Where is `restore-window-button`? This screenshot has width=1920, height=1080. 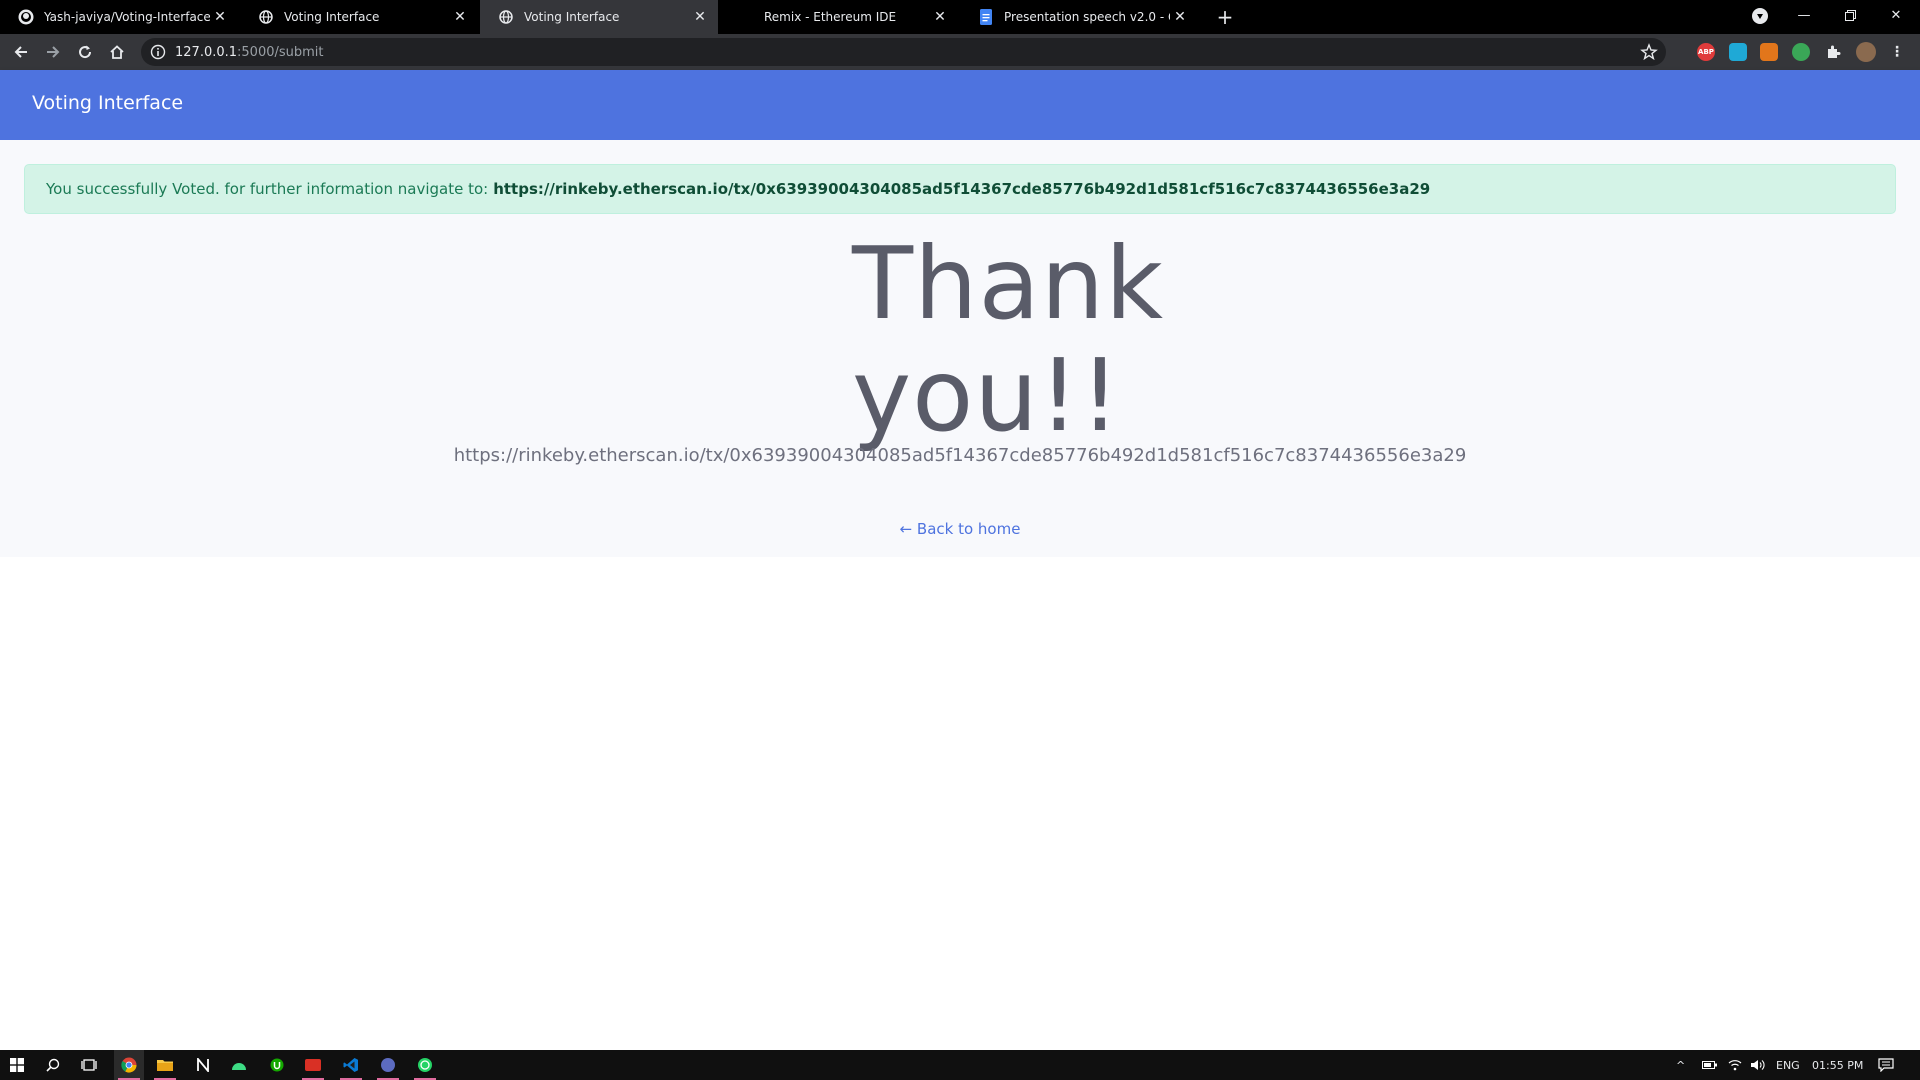
restore-window-button is located at coordinates (1850, 15).